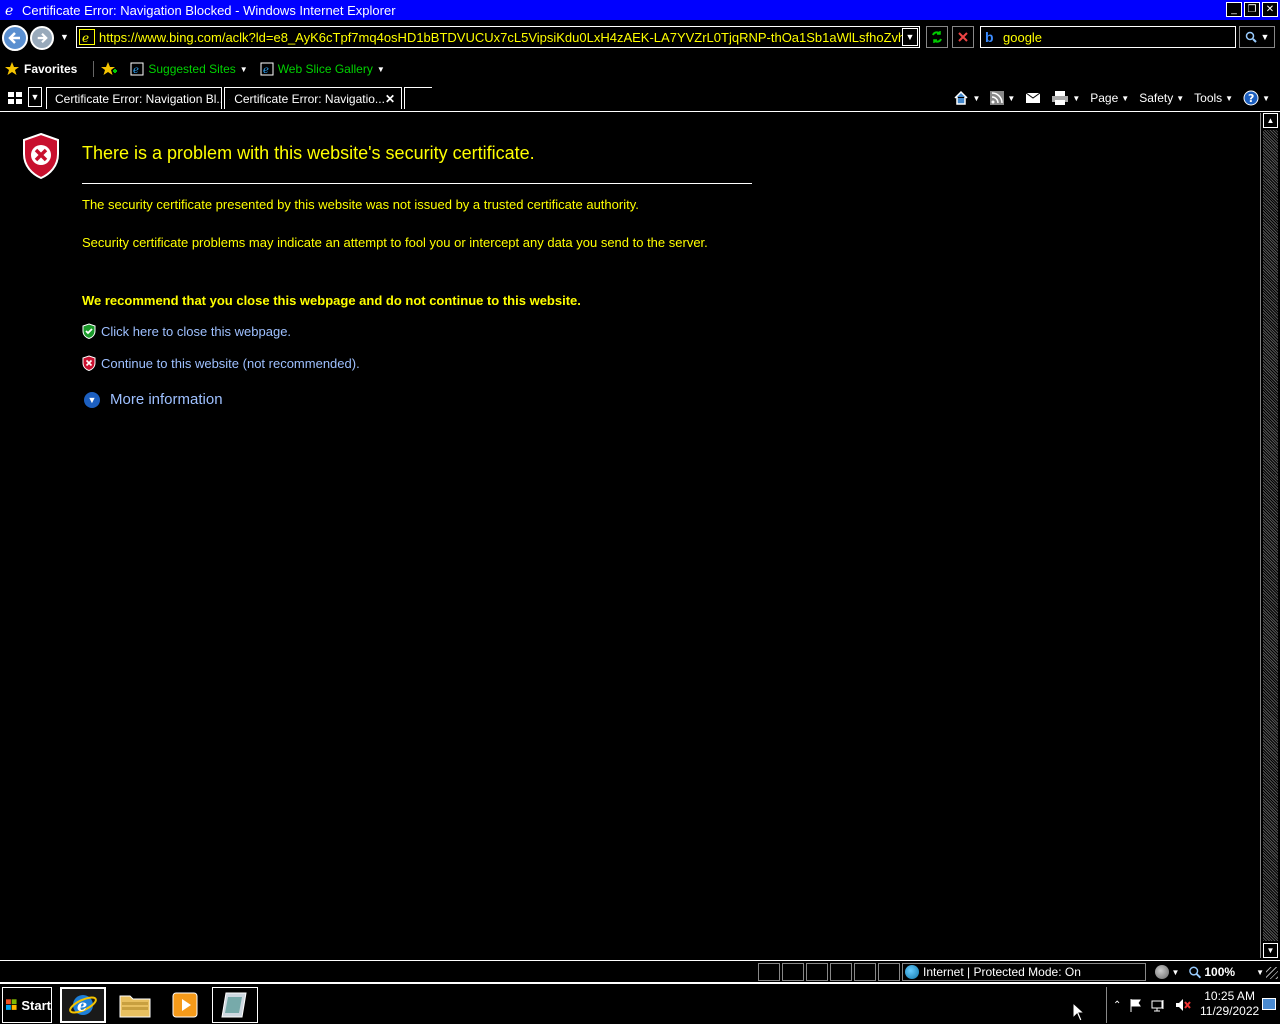 This screenshot has height=1024, width=1280. What do you see at coordinates (1265, 37) in the screenshot?
I see `search-options-dropdown: ▼` at bounding box center [1265, 37].